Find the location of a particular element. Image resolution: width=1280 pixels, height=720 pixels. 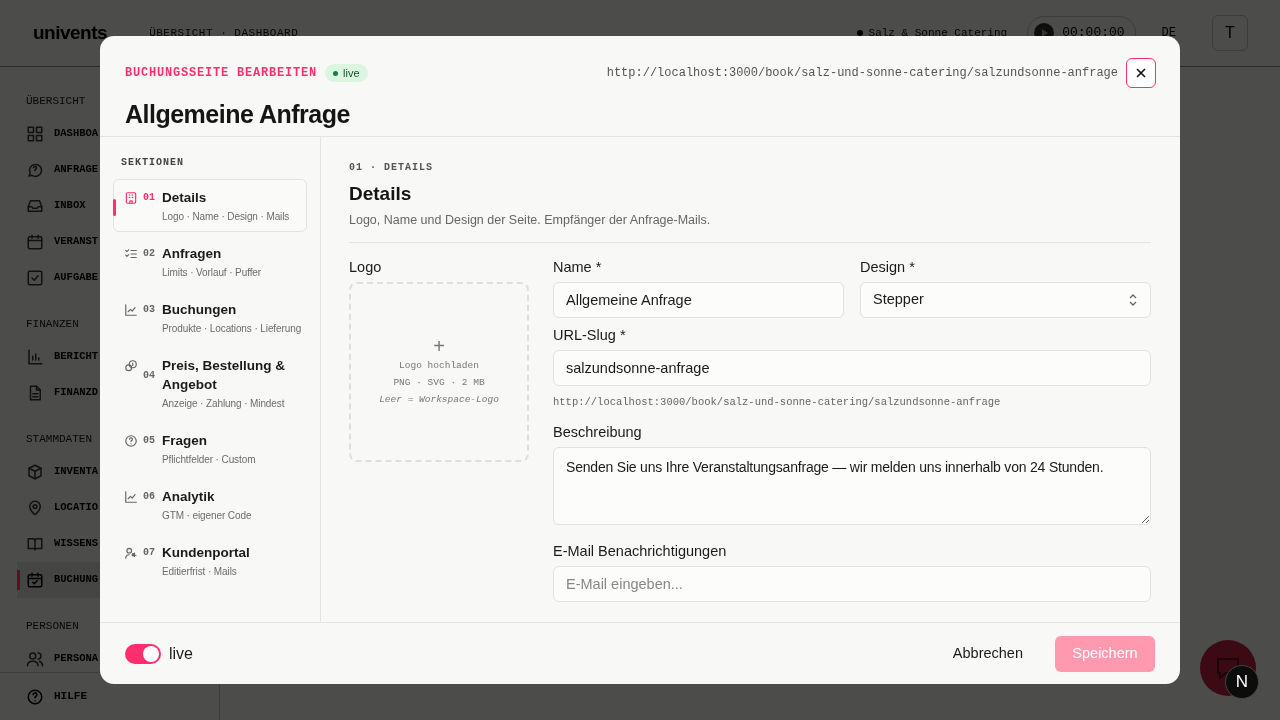

help-link: HILFE is located at coordinates (56, 696).